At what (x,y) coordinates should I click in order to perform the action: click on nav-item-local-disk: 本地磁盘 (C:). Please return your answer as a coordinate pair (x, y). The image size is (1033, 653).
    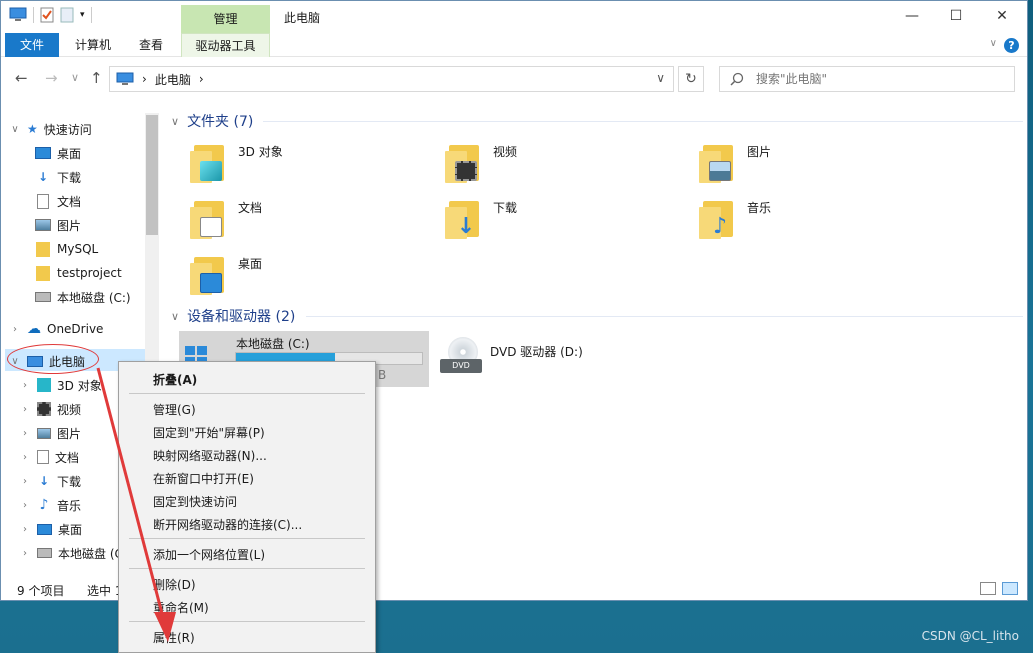
    Looking at the image, I should click on (83, 297).